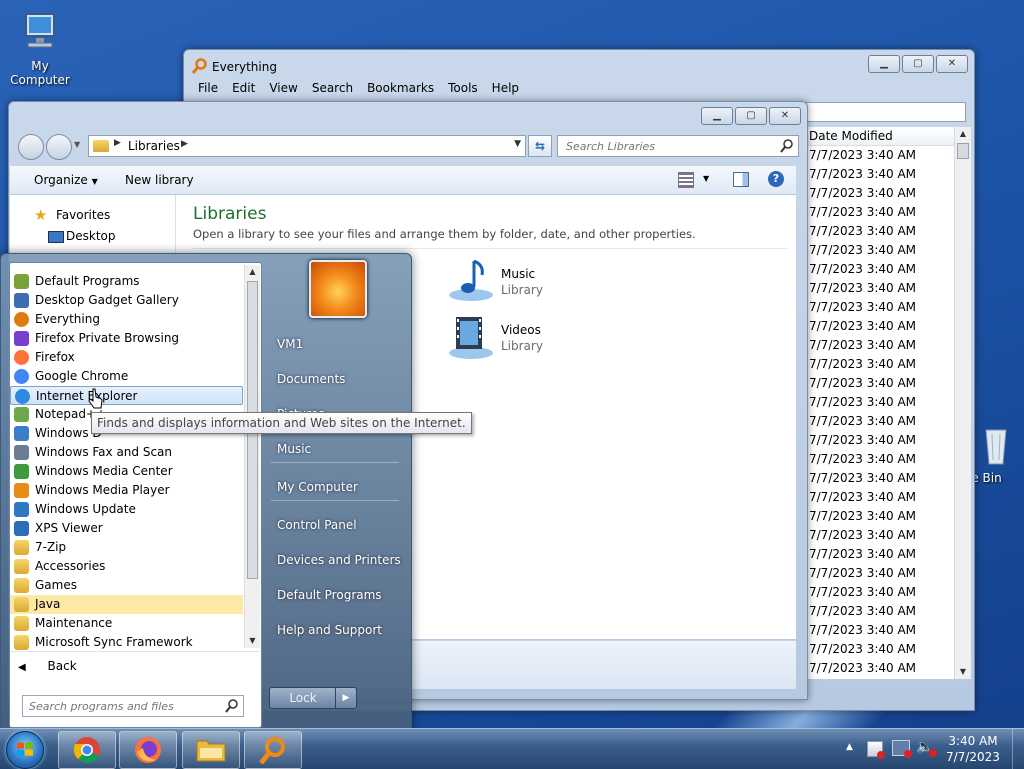 This screenshot has width=1024, height=769. I want to click on new-library-button: New library, so click(159, 180).